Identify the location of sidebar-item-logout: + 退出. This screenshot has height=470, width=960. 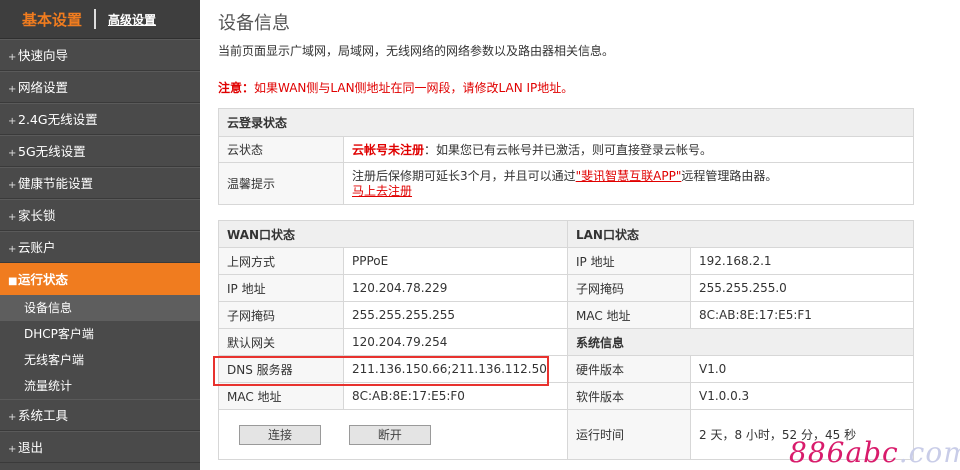
(100, 447).